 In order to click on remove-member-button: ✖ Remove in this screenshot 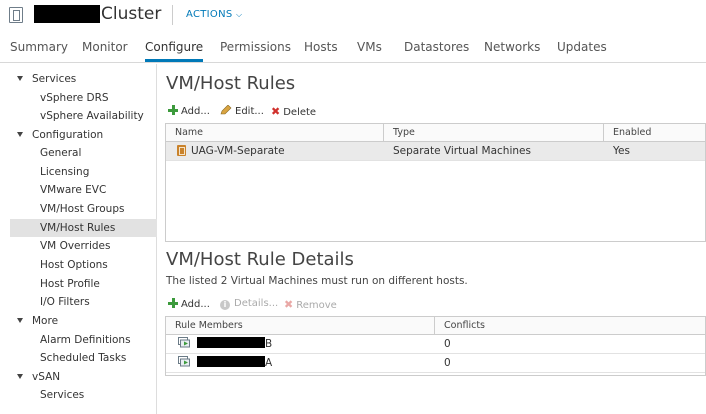, I will do `click(310, 304)`.